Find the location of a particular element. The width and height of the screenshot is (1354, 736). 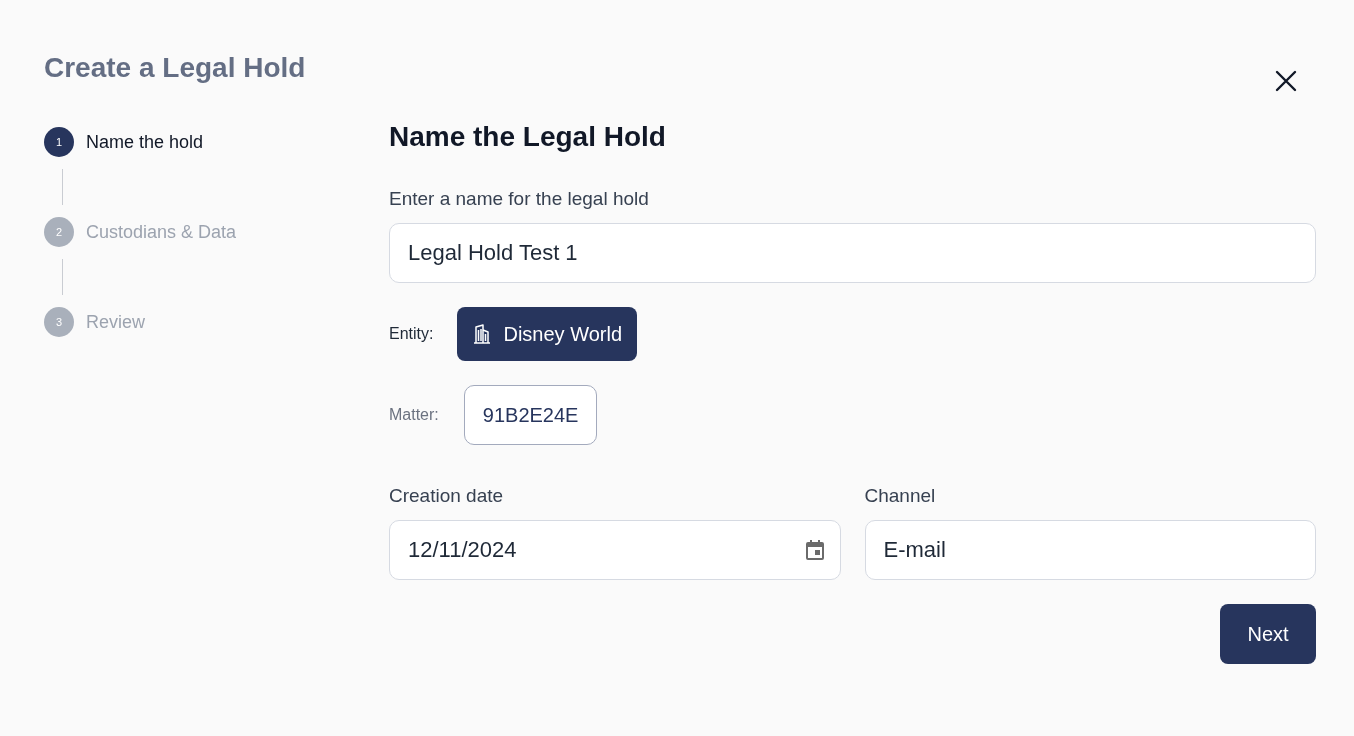

close-icon is located at coordinates (1286, 81).